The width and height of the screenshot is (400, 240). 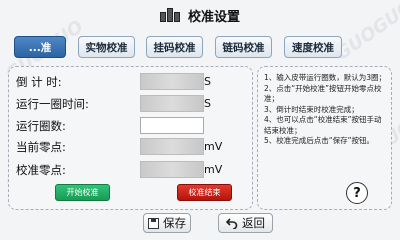 I want to click on current-zero-field, so click(x=172, y=146).